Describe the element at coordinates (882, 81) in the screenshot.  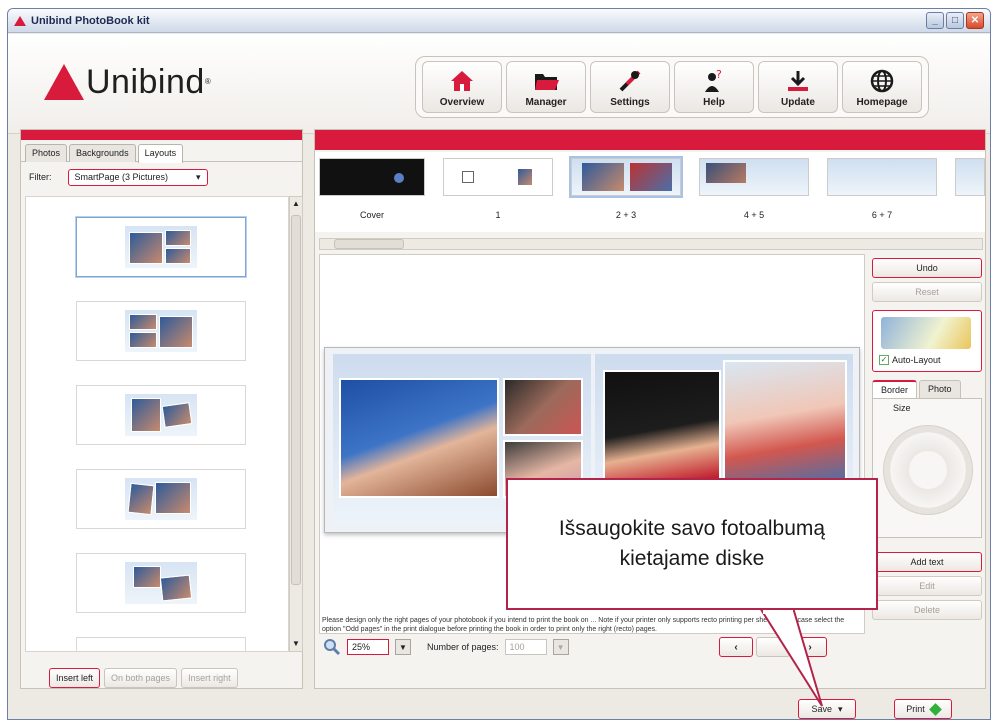
I see `globe-icon` at that location.